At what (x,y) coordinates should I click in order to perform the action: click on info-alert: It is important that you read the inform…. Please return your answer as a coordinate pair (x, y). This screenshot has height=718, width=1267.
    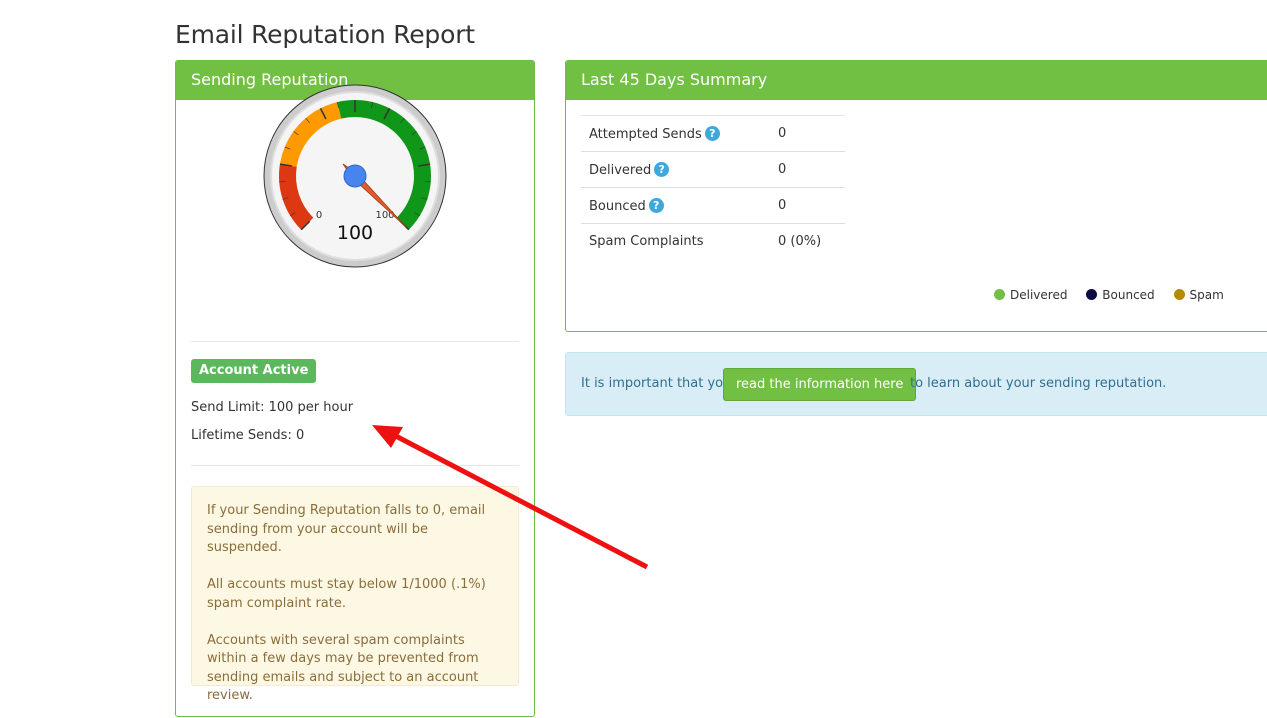
    Looking at the image, I should click on (916, 384).